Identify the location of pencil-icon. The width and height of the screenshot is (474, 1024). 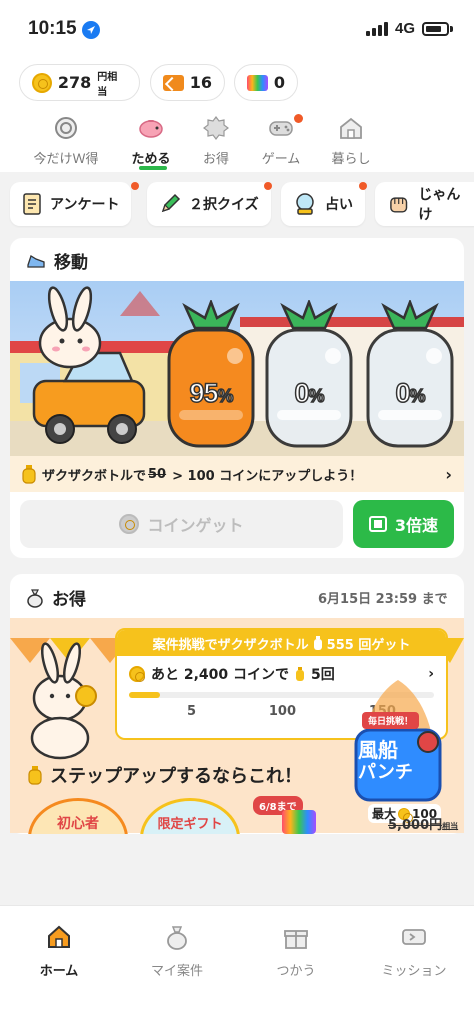
(171, 203).